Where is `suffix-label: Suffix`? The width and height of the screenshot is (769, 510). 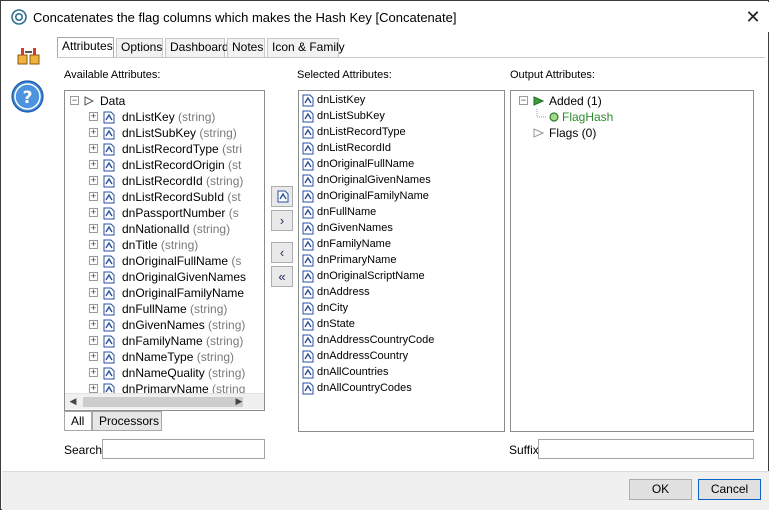
suffix-label: Suffix is located at coordinates (524, 450).